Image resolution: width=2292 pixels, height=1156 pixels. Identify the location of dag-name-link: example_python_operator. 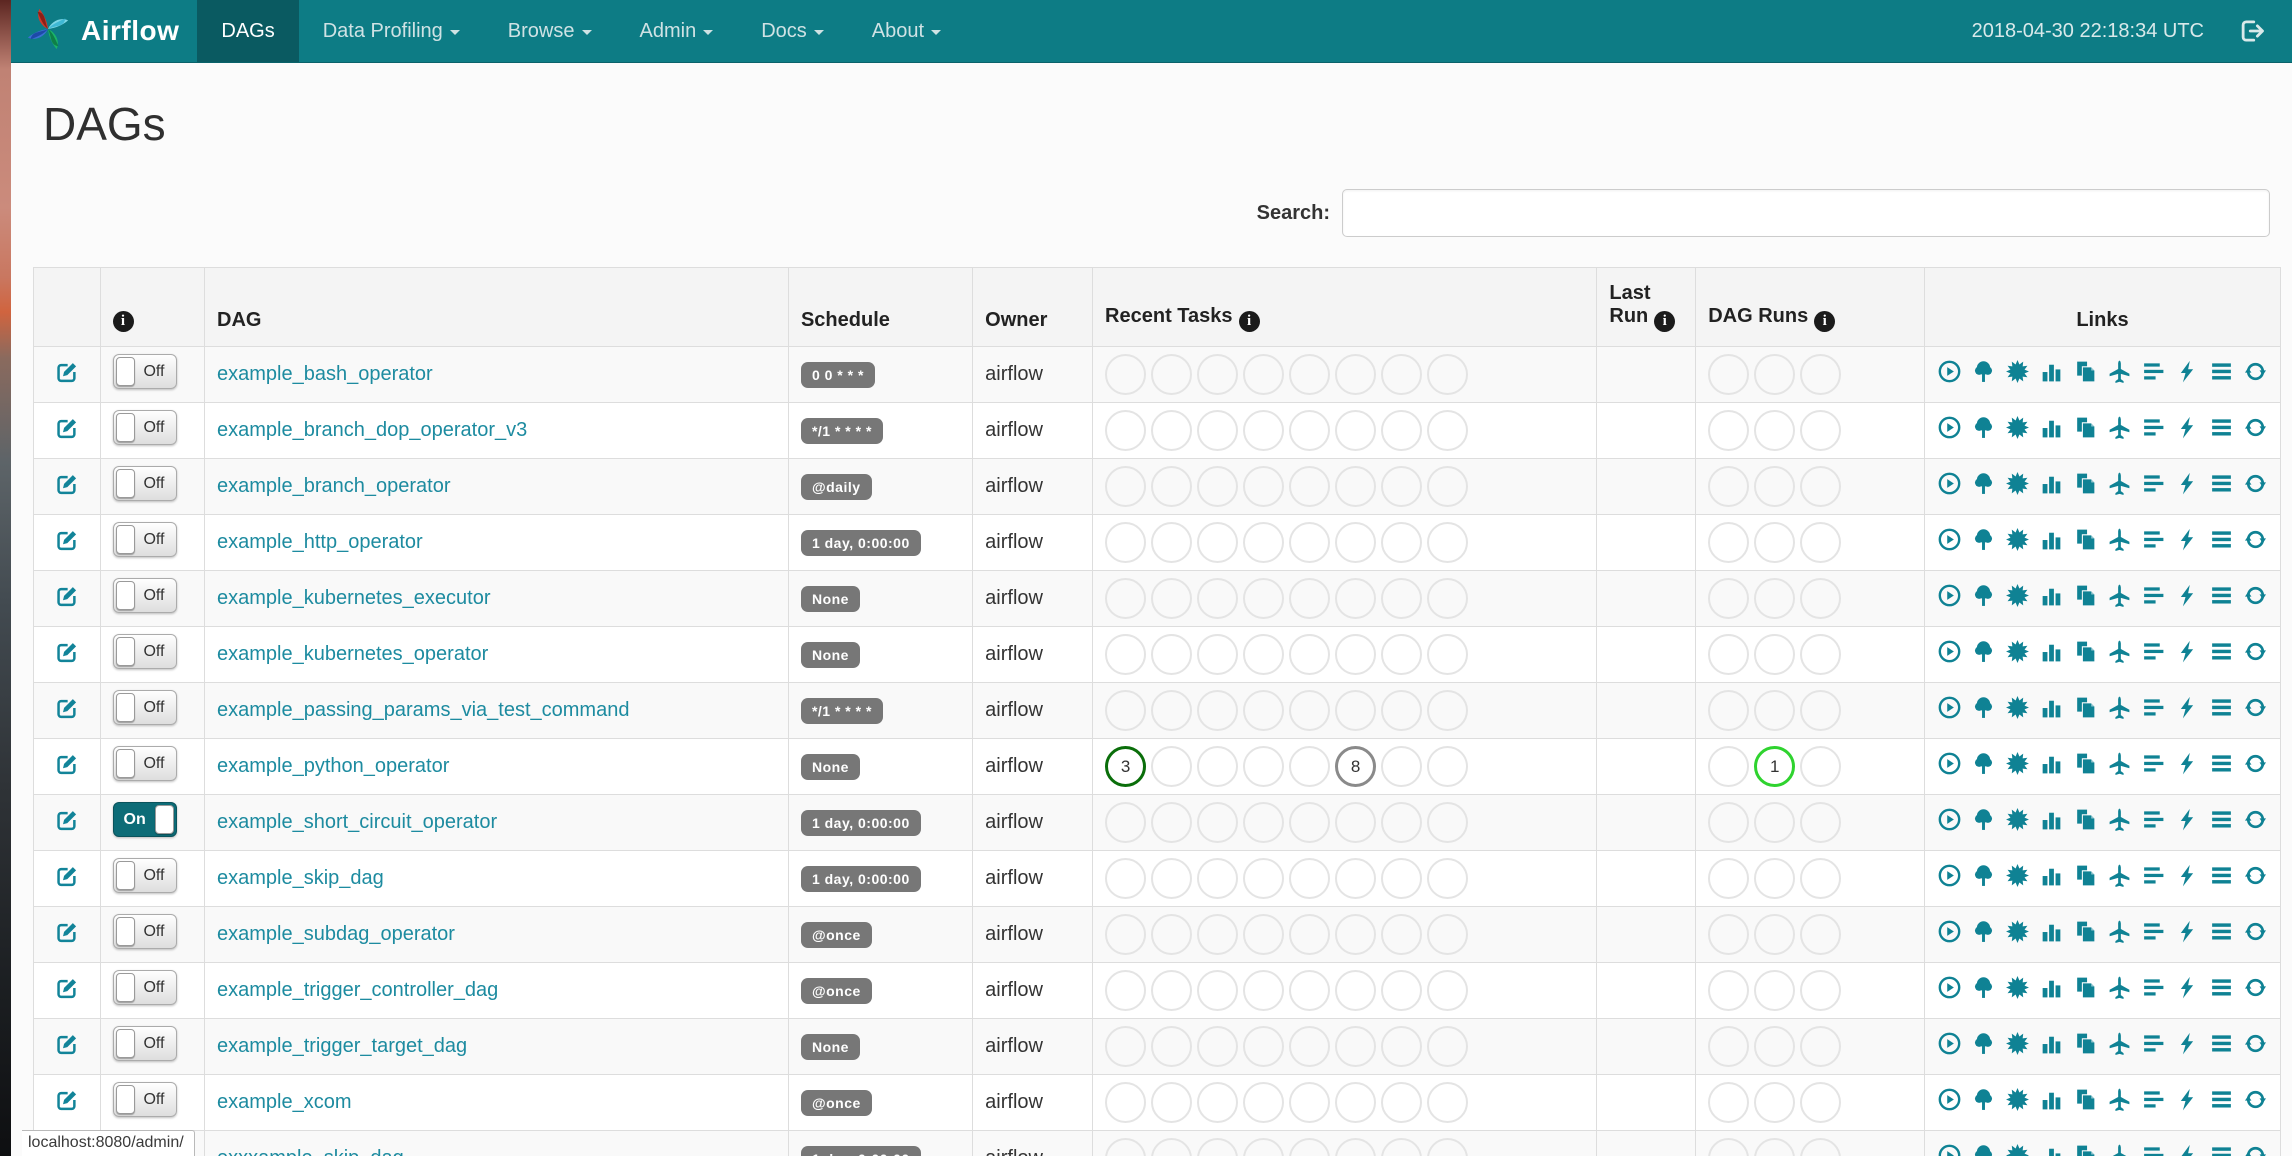
(333, 766).